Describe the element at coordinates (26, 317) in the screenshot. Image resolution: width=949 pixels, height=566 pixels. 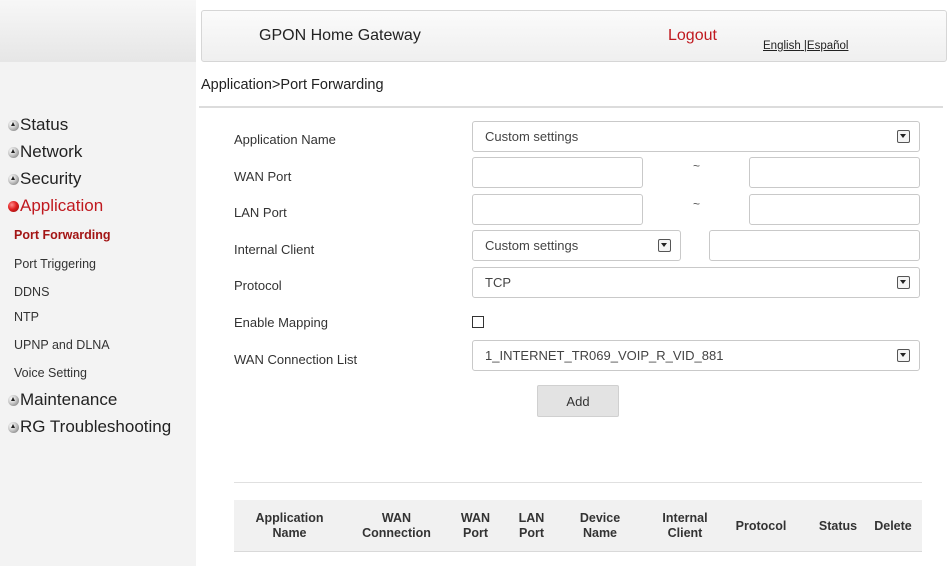
I see `submenu-ntp: NTP` at that location.